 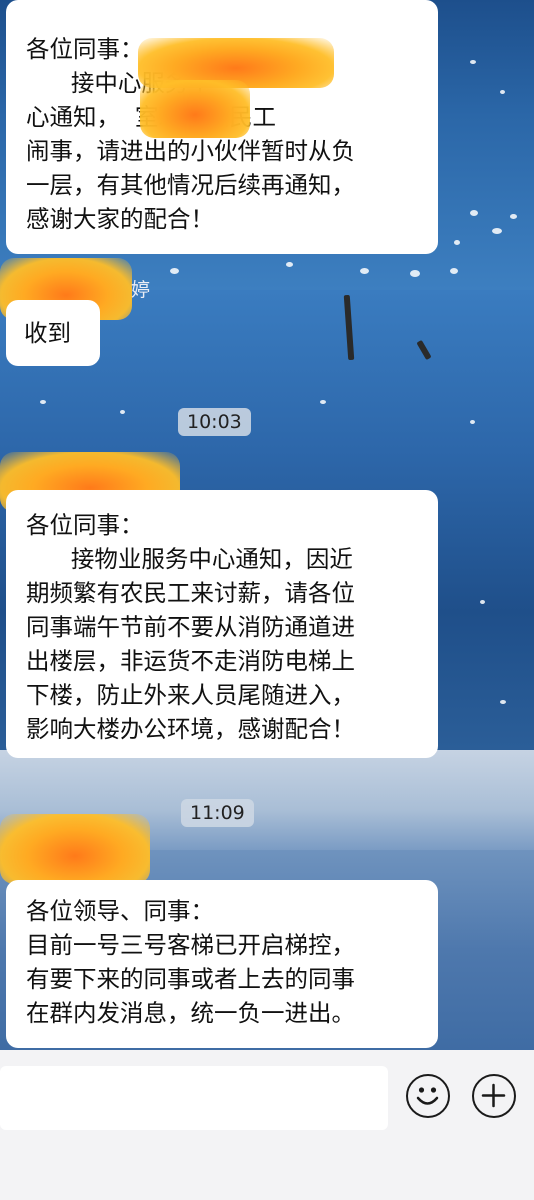 I want to click on message-line: 影响大楼办公环境，感谢配合！, so click(x=190, y=729).